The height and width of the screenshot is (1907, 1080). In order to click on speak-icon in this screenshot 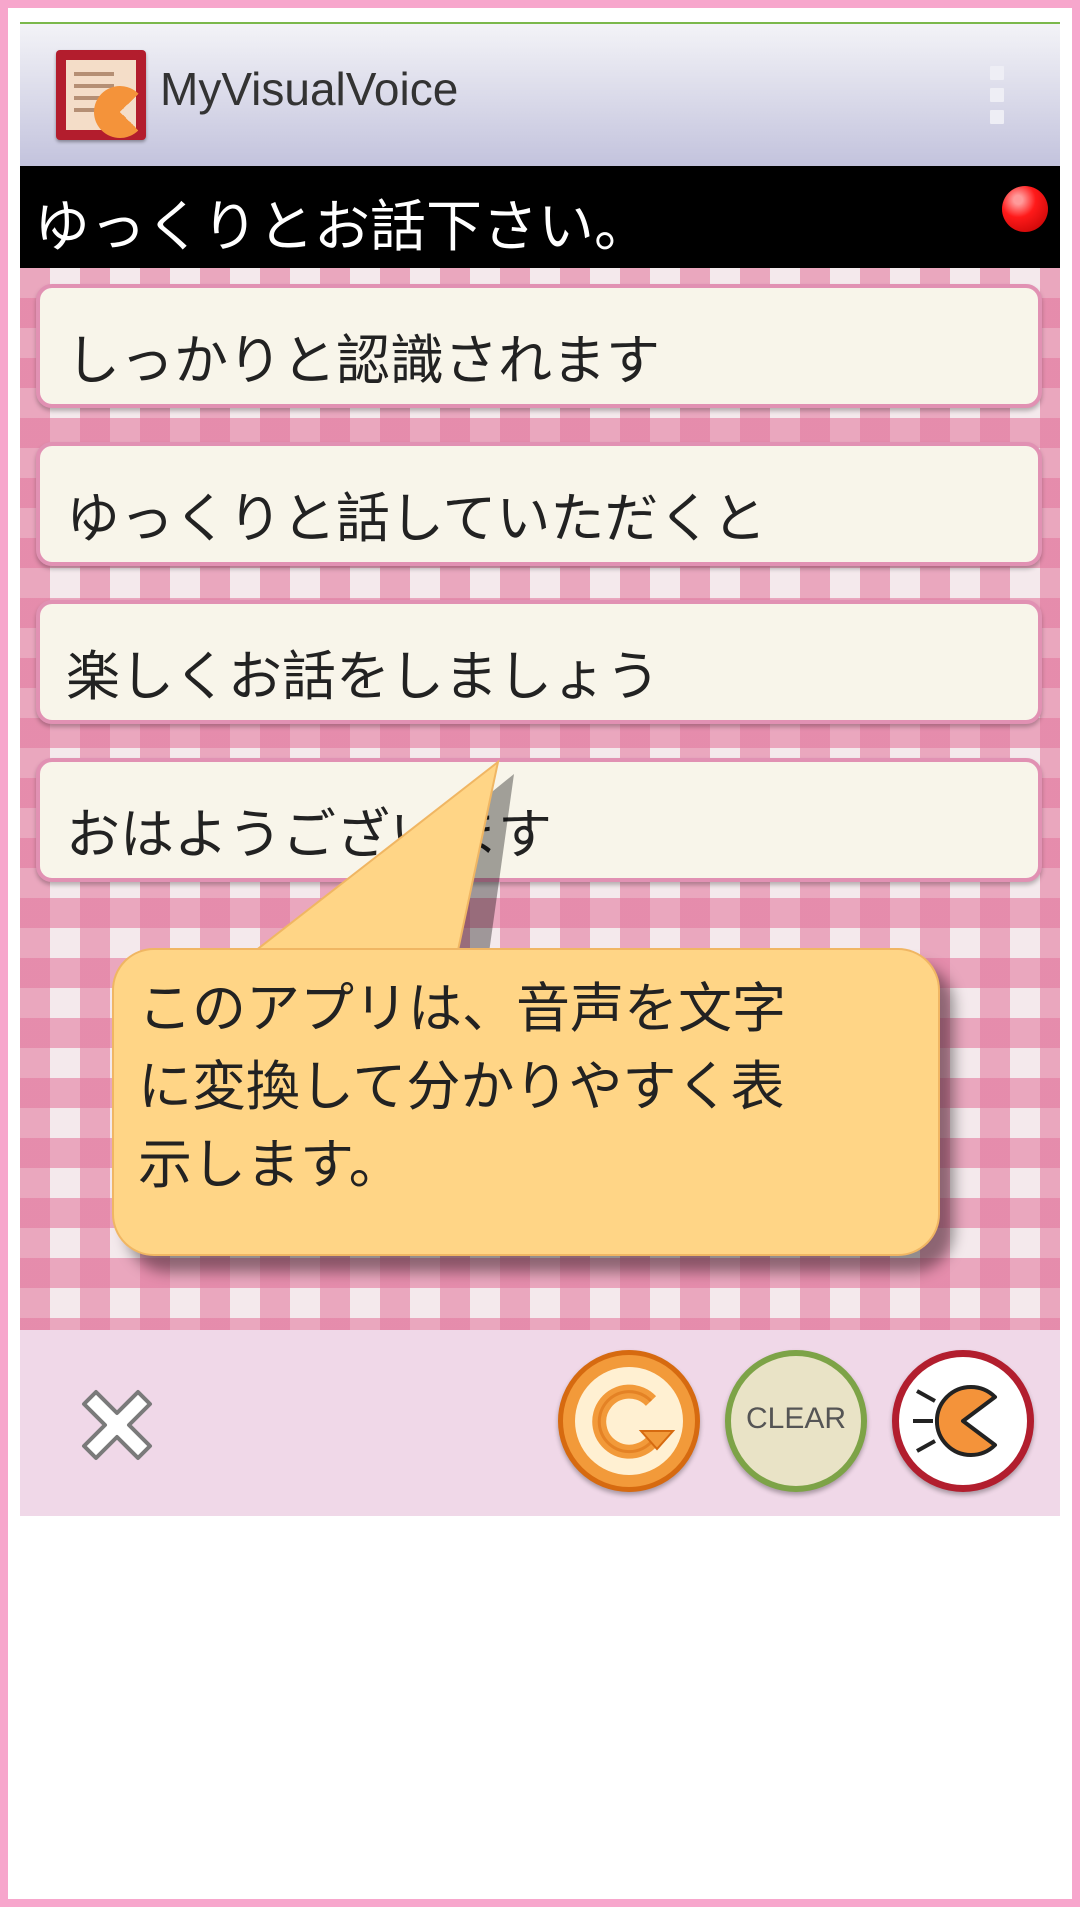, I will do `click(955, 1421)`.